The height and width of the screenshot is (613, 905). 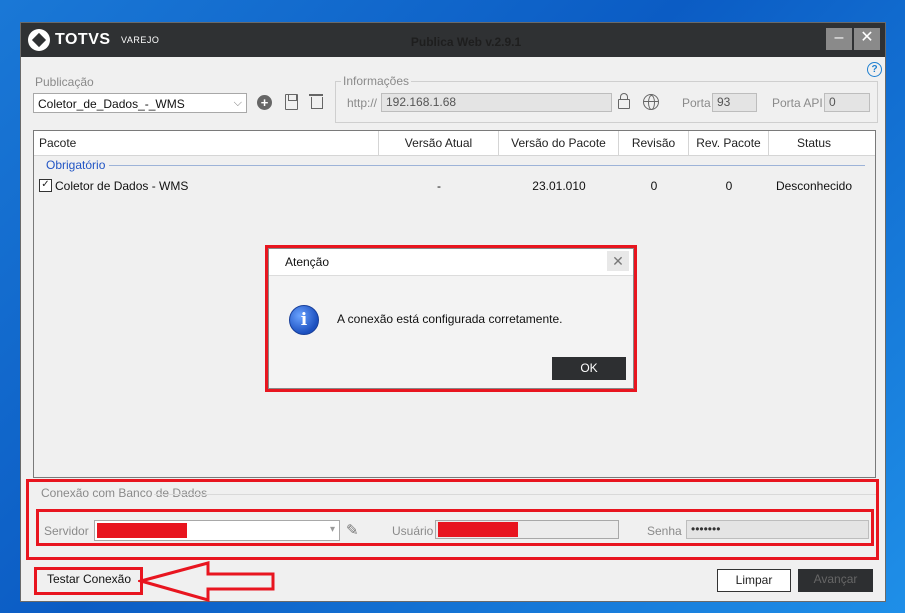 What do you see at coordinates (451, 318) in the screenshot?
I see `annotation-frame-dialog` at bounding box center [451, 318].